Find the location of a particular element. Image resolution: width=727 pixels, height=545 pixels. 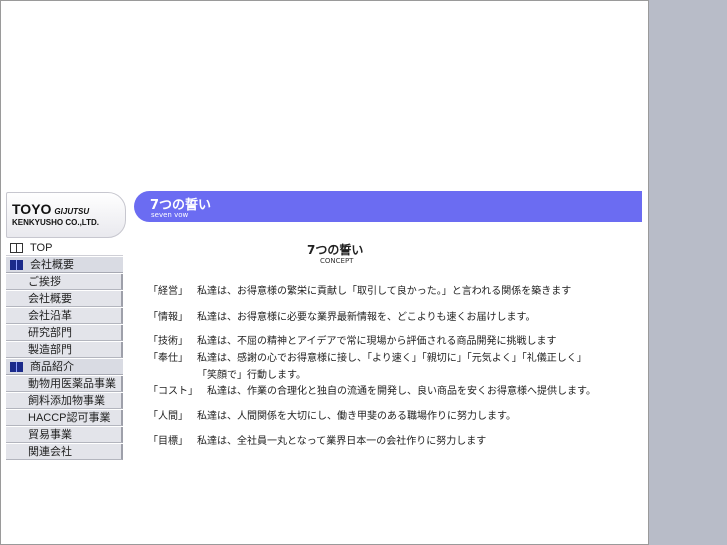

sidebar-item-label: 関連会社 is located at coordinates (50, 452).